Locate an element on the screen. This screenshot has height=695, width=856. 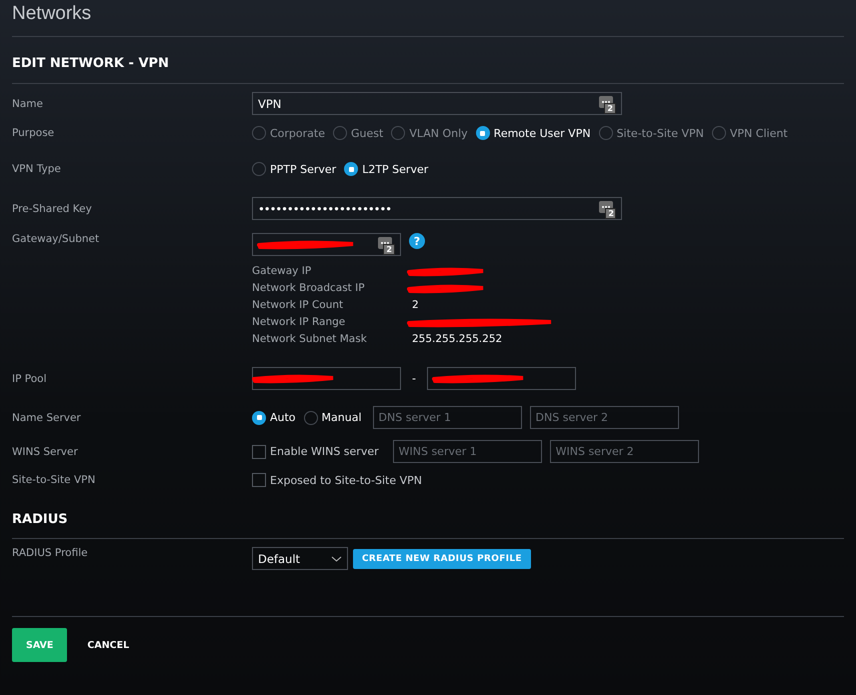
input-field: WINS server 1 is located at coordinates (467, 451).